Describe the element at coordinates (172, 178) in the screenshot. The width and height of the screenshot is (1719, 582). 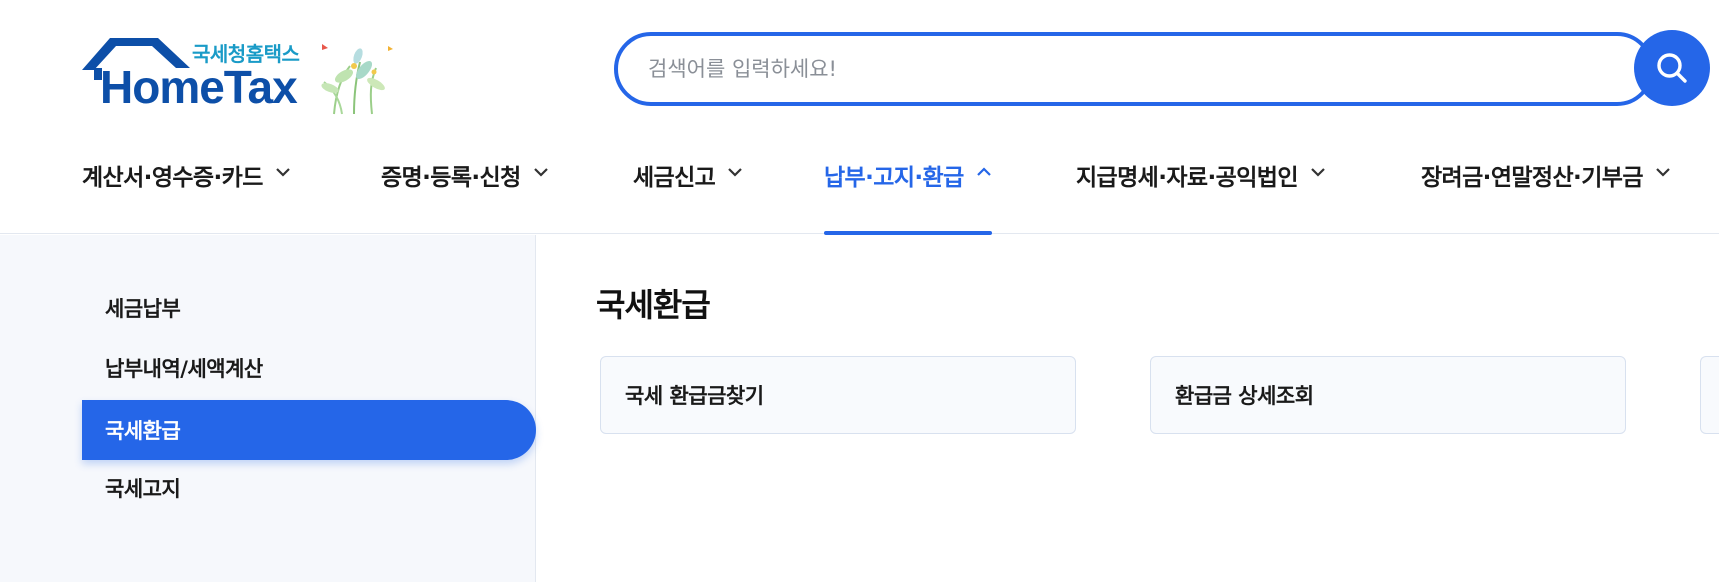
I see `gnb-item-label: 계산서·영수증·카드` at that location.